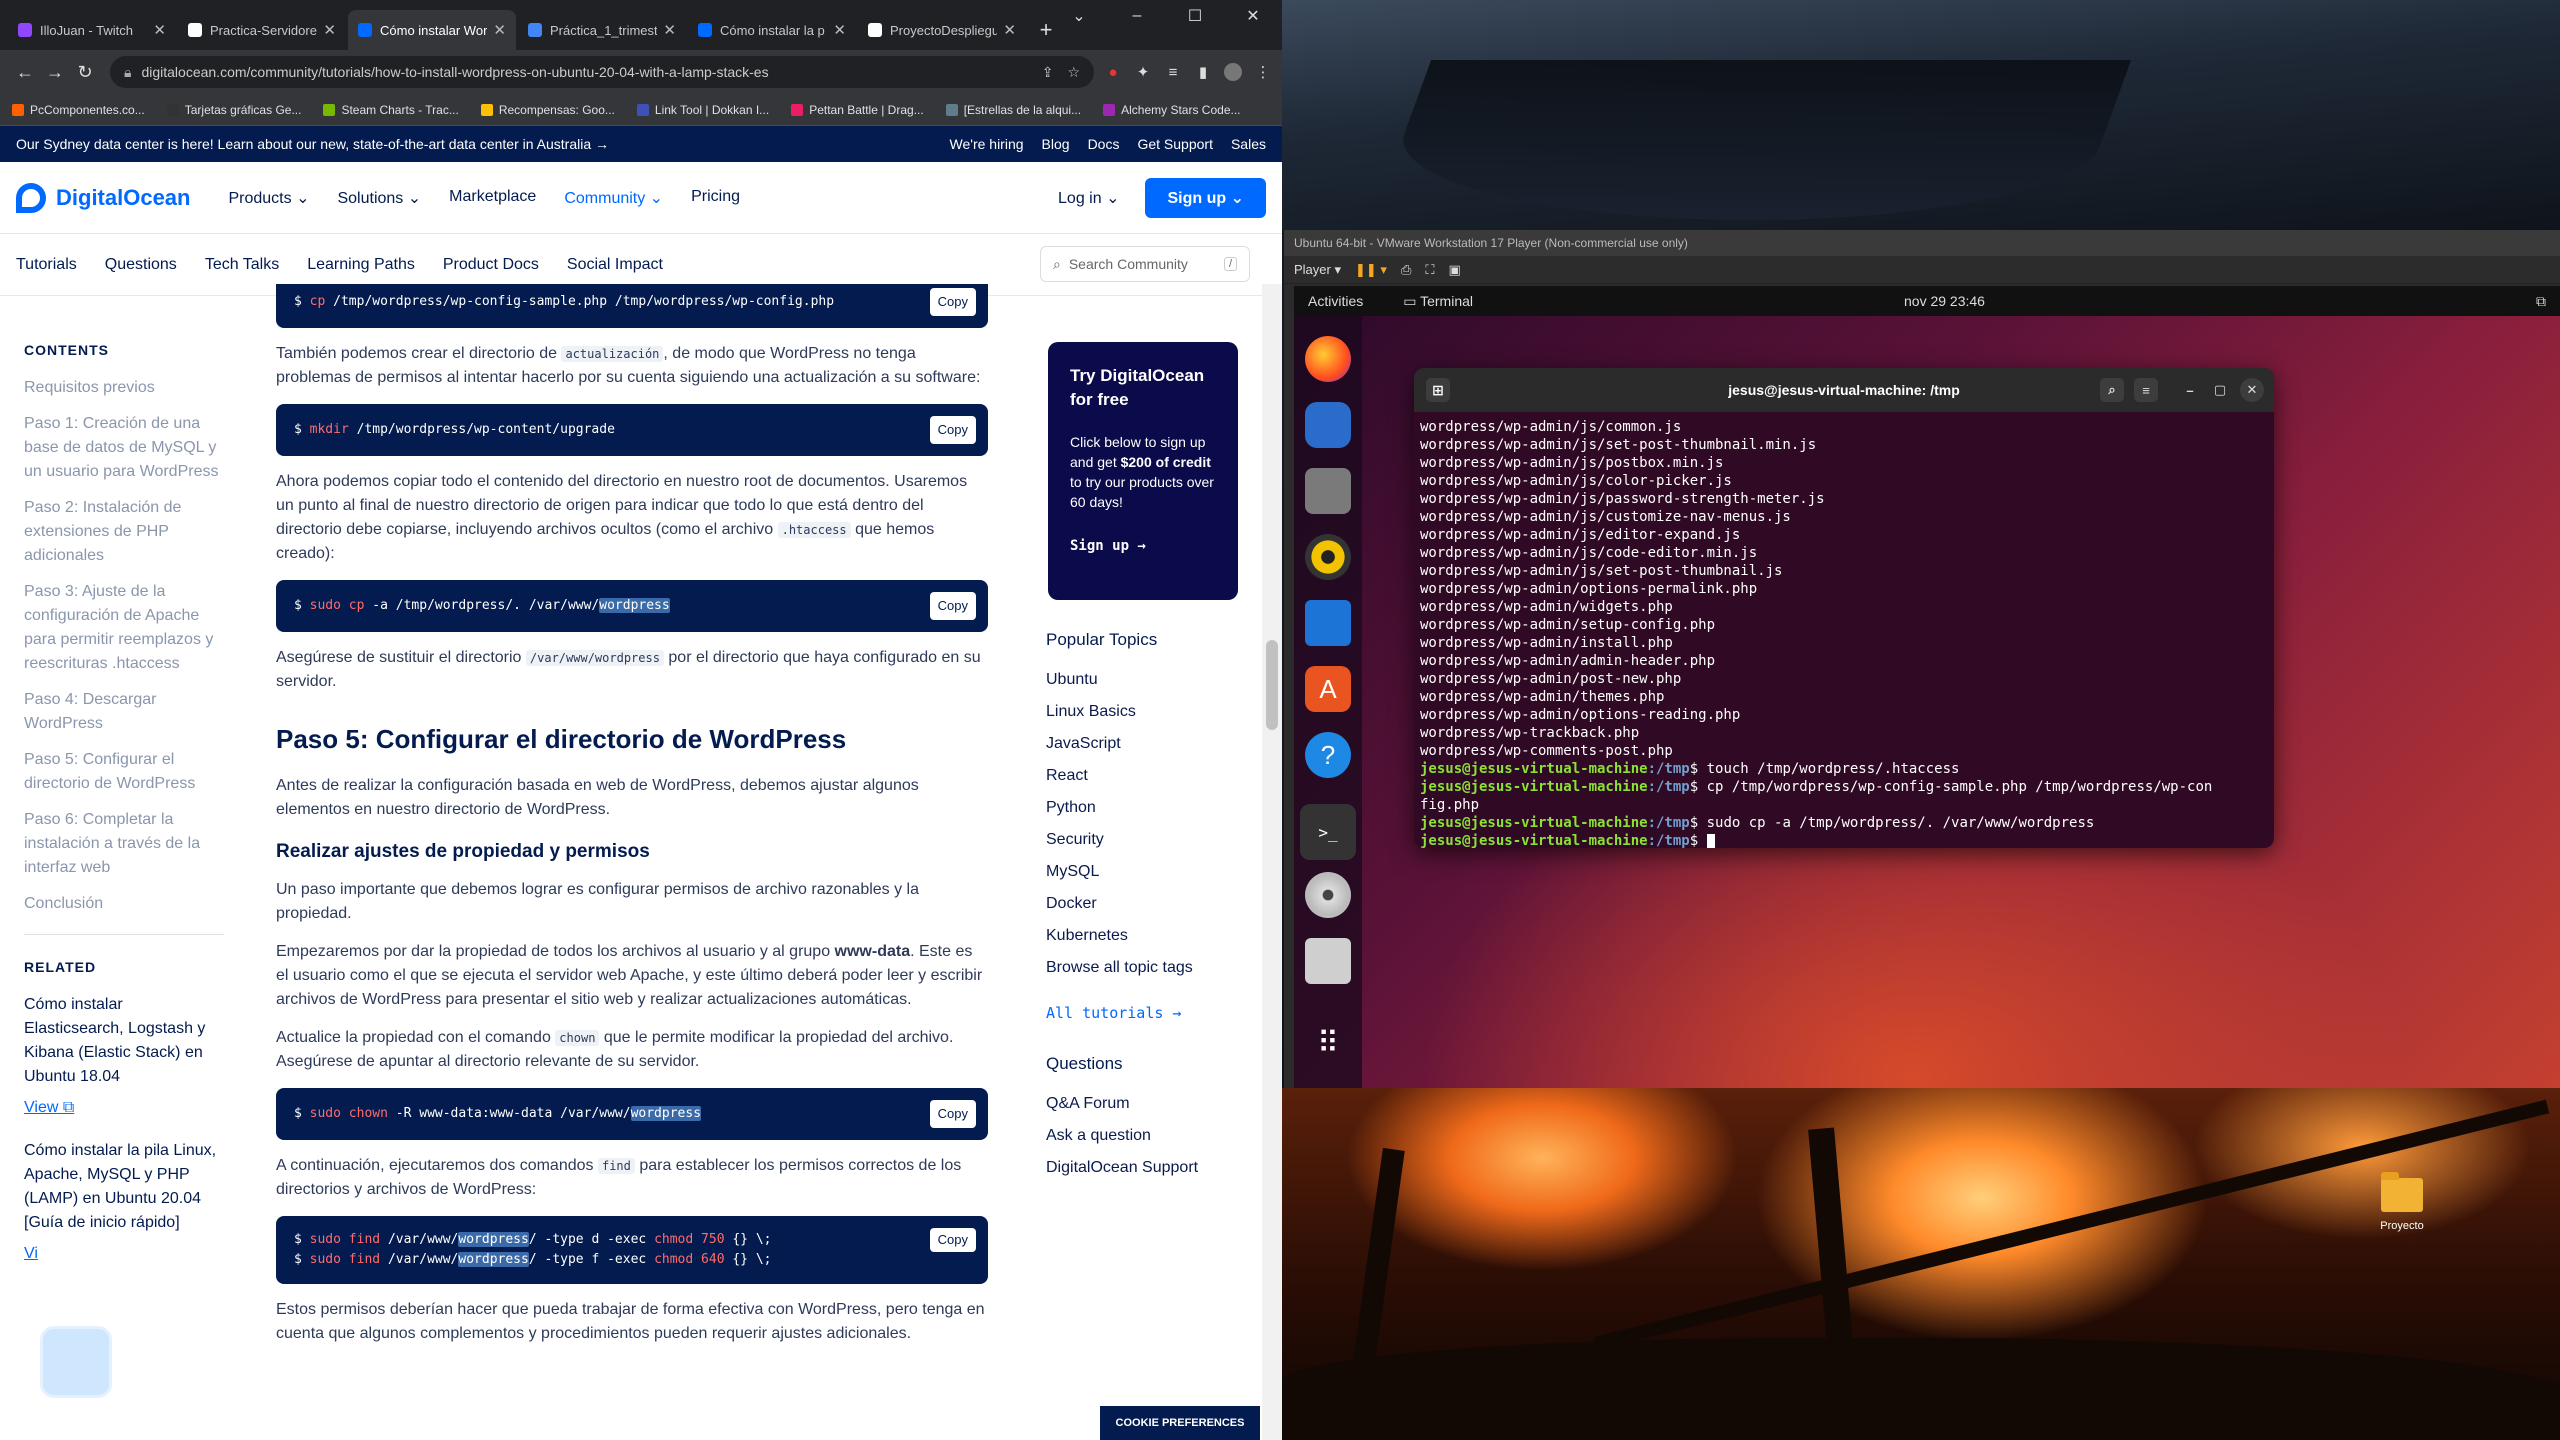 The height and width of the screenshot is (1440, 2560). Describe the element at coordinates (2220, 390) in the screenshot. I see `maximize-icon: ▢` at that location.